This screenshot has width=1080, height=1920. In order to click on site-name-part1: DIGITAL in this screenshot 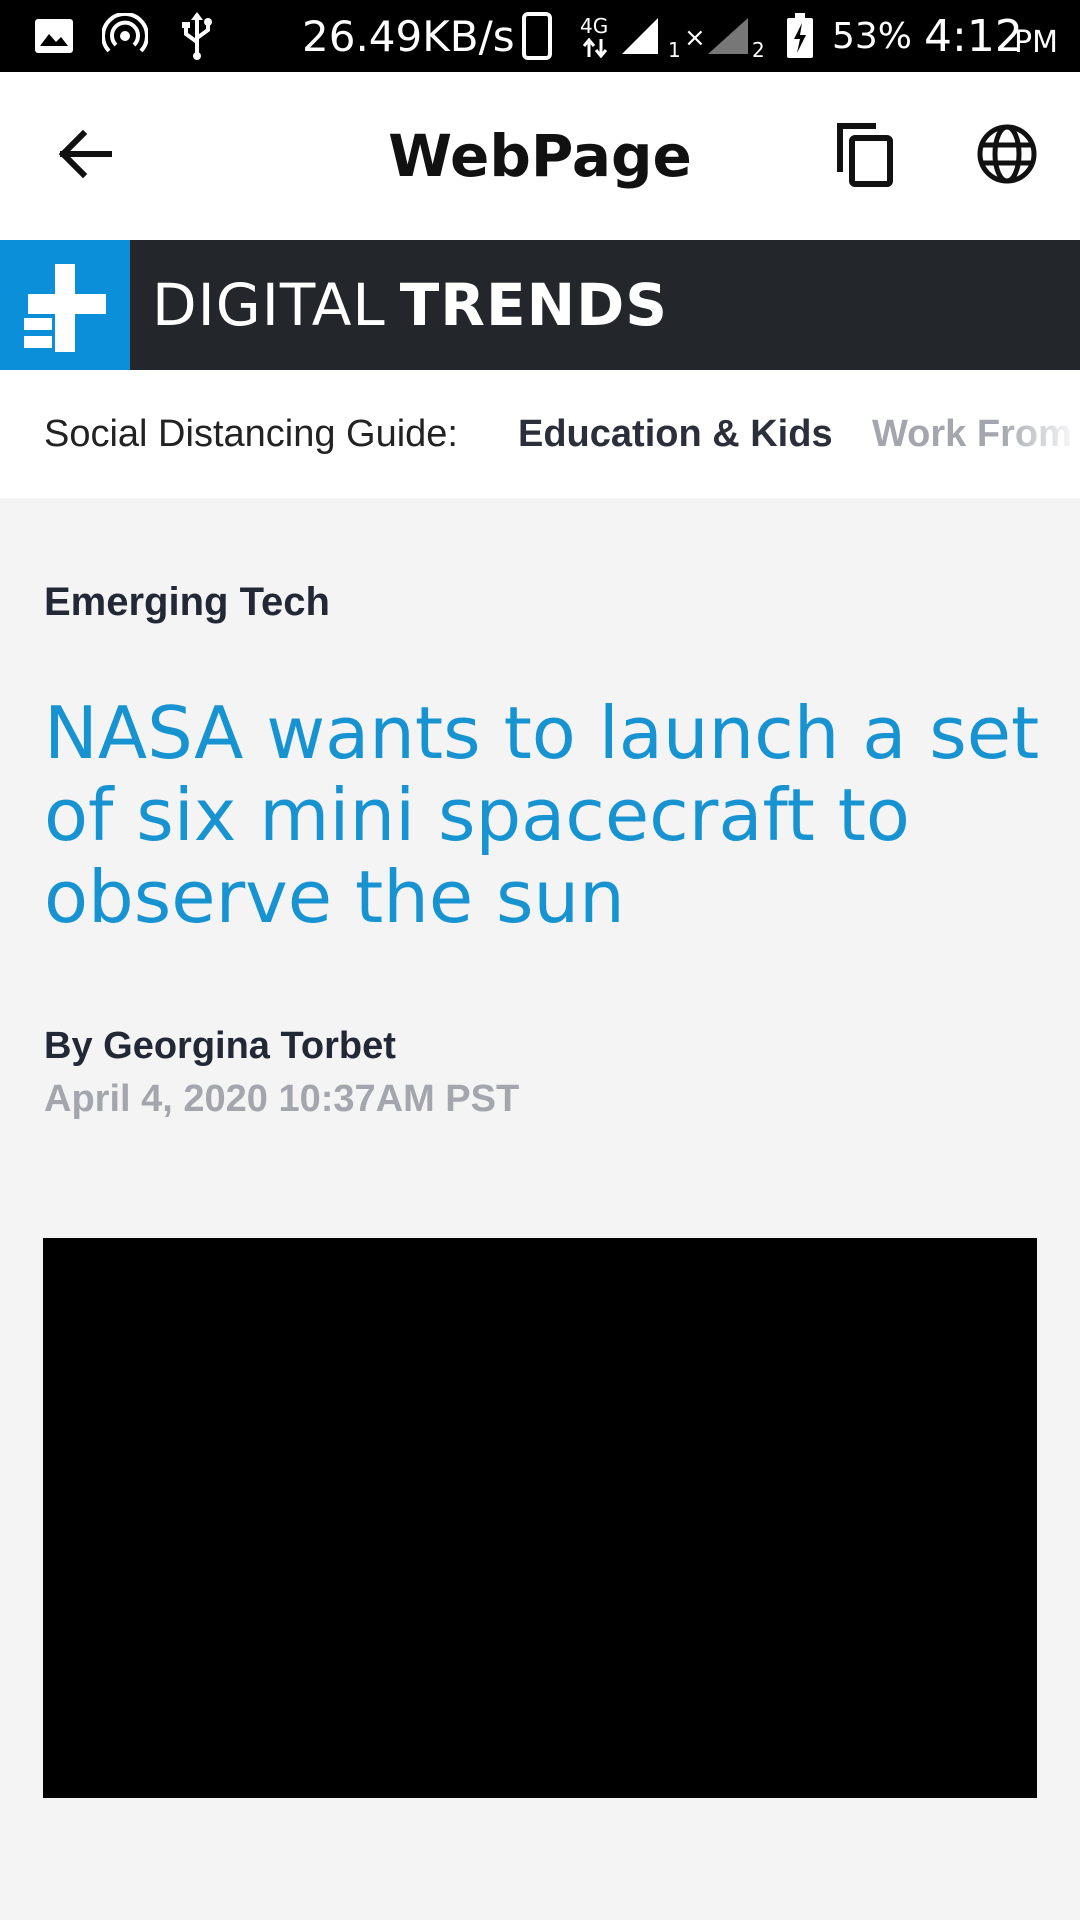, I will do `click(269, 305)`.